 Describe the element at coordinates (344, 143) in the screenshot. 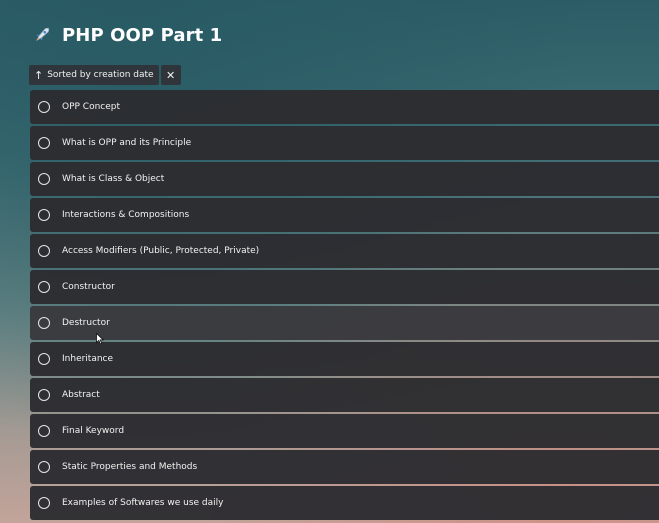

I see `task-row: What is OPP and its Principle` at that location.